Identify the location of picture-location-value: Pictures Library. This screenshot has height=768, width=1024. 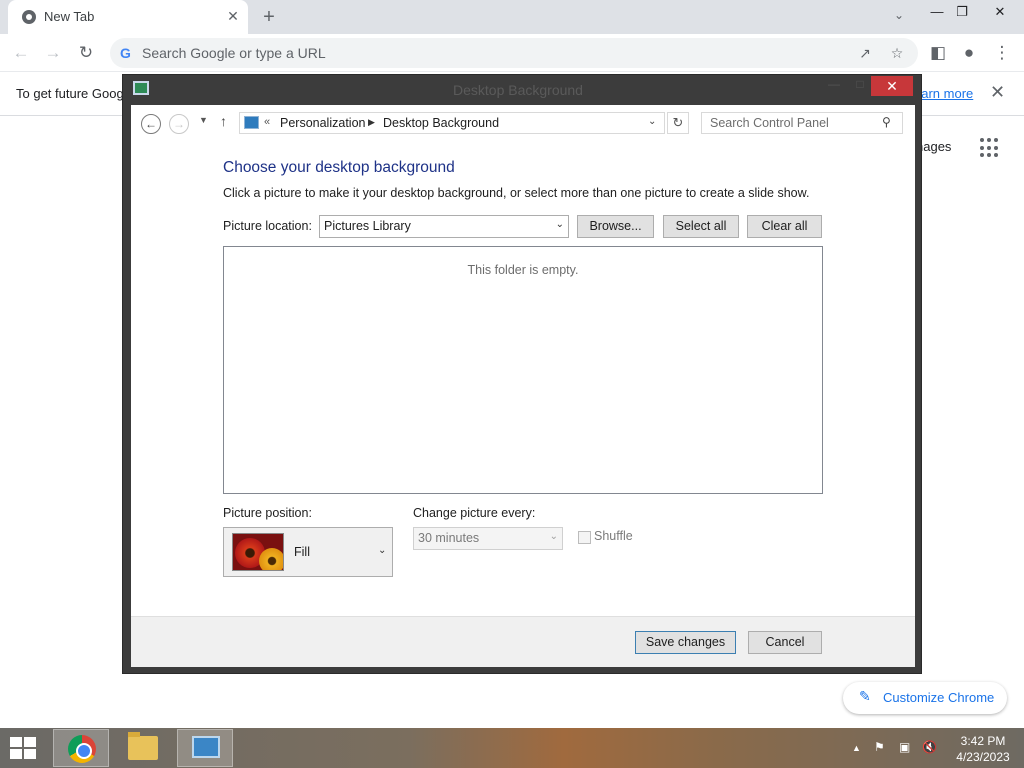
(367, 226).